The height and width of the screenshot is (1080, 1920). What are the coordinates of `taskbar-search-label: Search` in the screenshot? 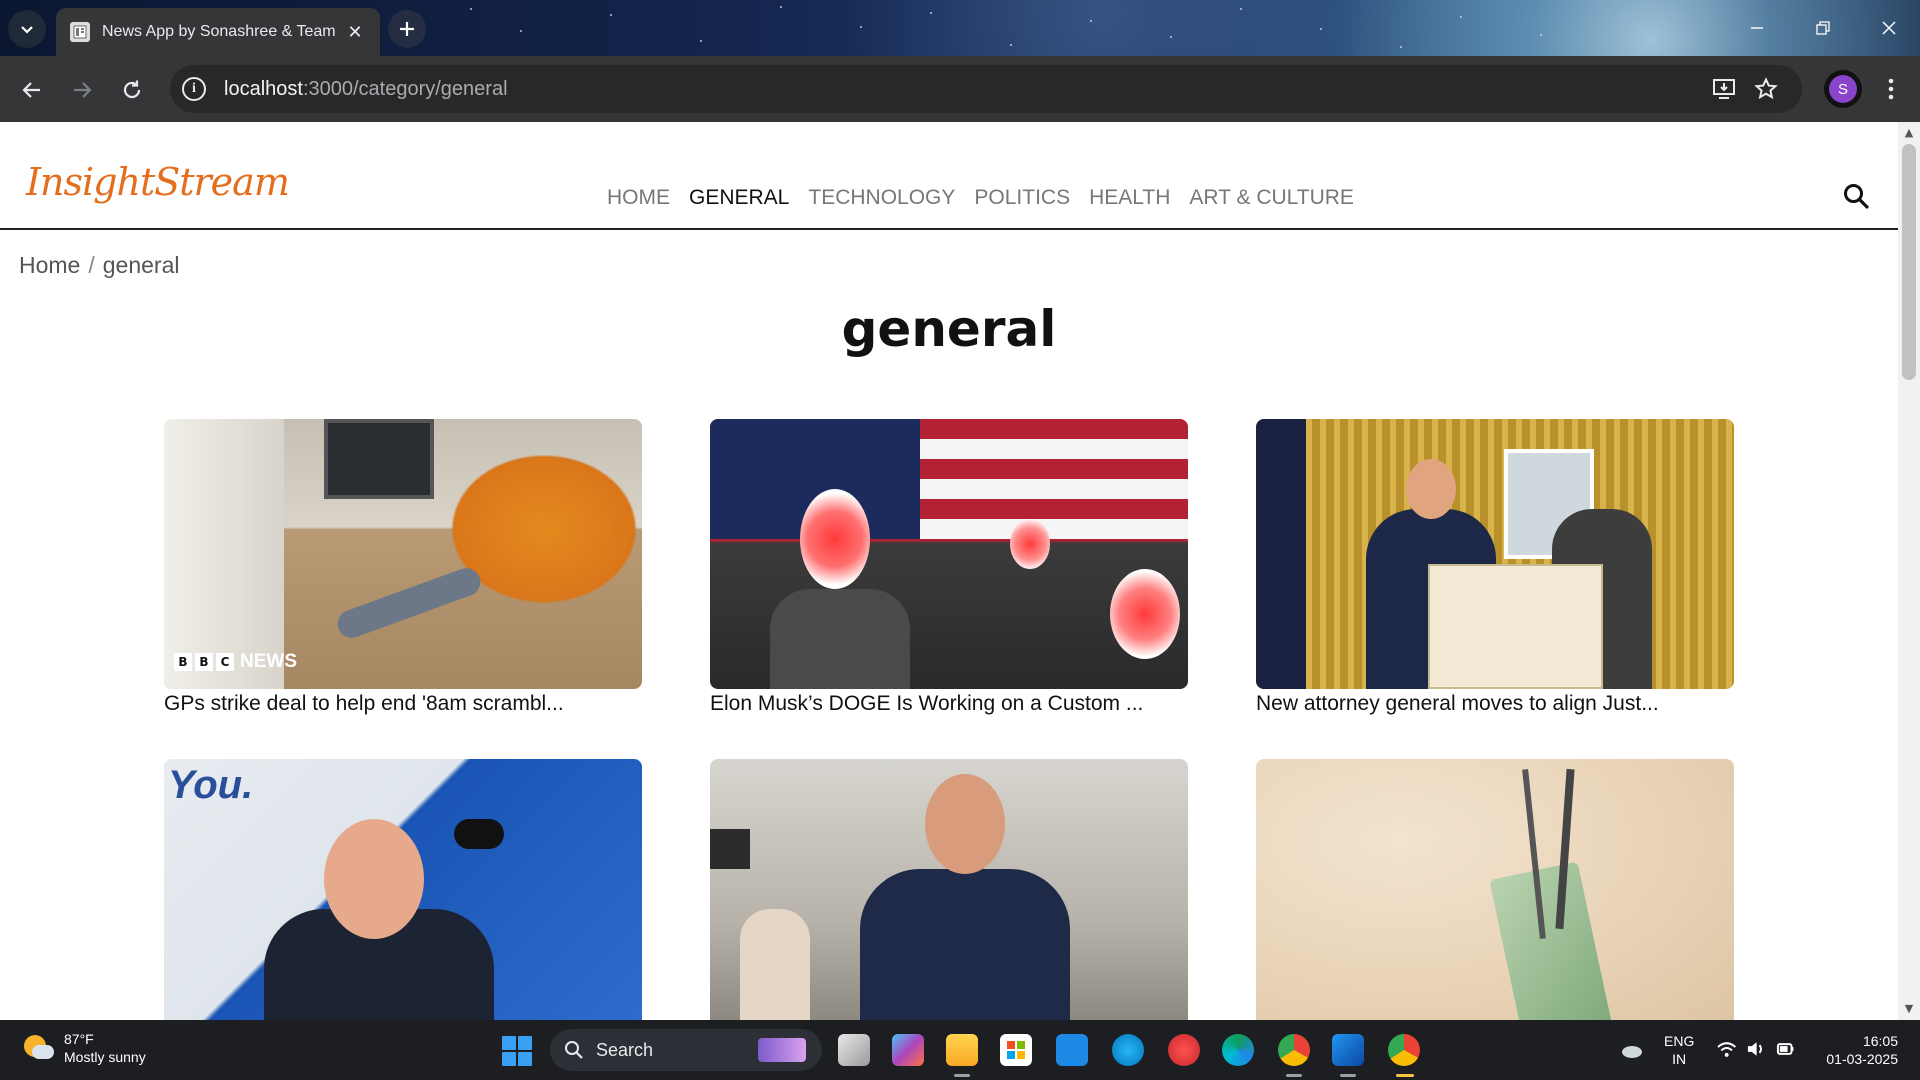 It's located at (625, 1049).